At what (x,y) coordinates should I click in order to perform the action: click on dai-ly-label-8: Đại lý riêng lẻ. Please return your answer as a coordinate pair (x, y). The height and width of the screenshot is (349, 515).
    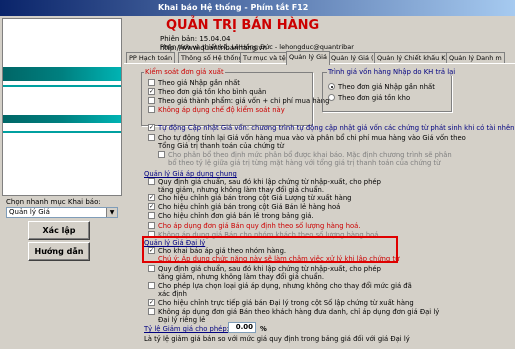
    Looking at the image, I should click on (182, 320).